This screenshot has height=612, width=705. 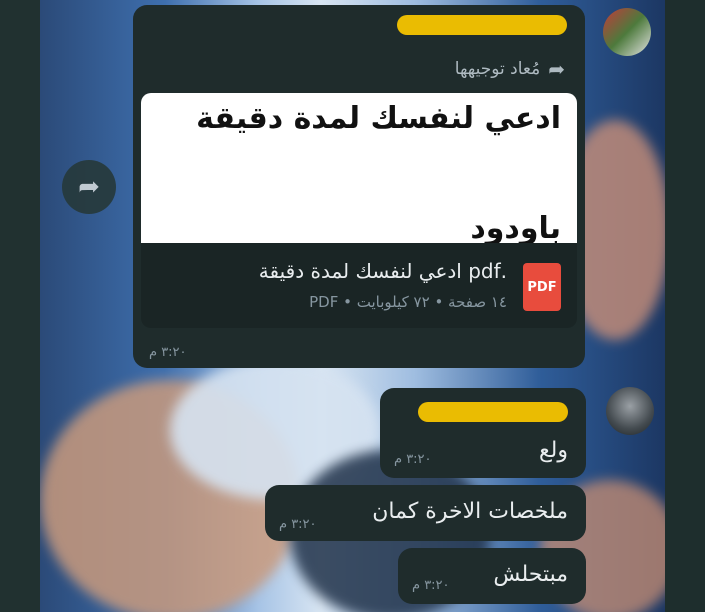 I want to click on preview-text: ادعي لنفسك لمدة دقيقة, so click(x=378, y=118).